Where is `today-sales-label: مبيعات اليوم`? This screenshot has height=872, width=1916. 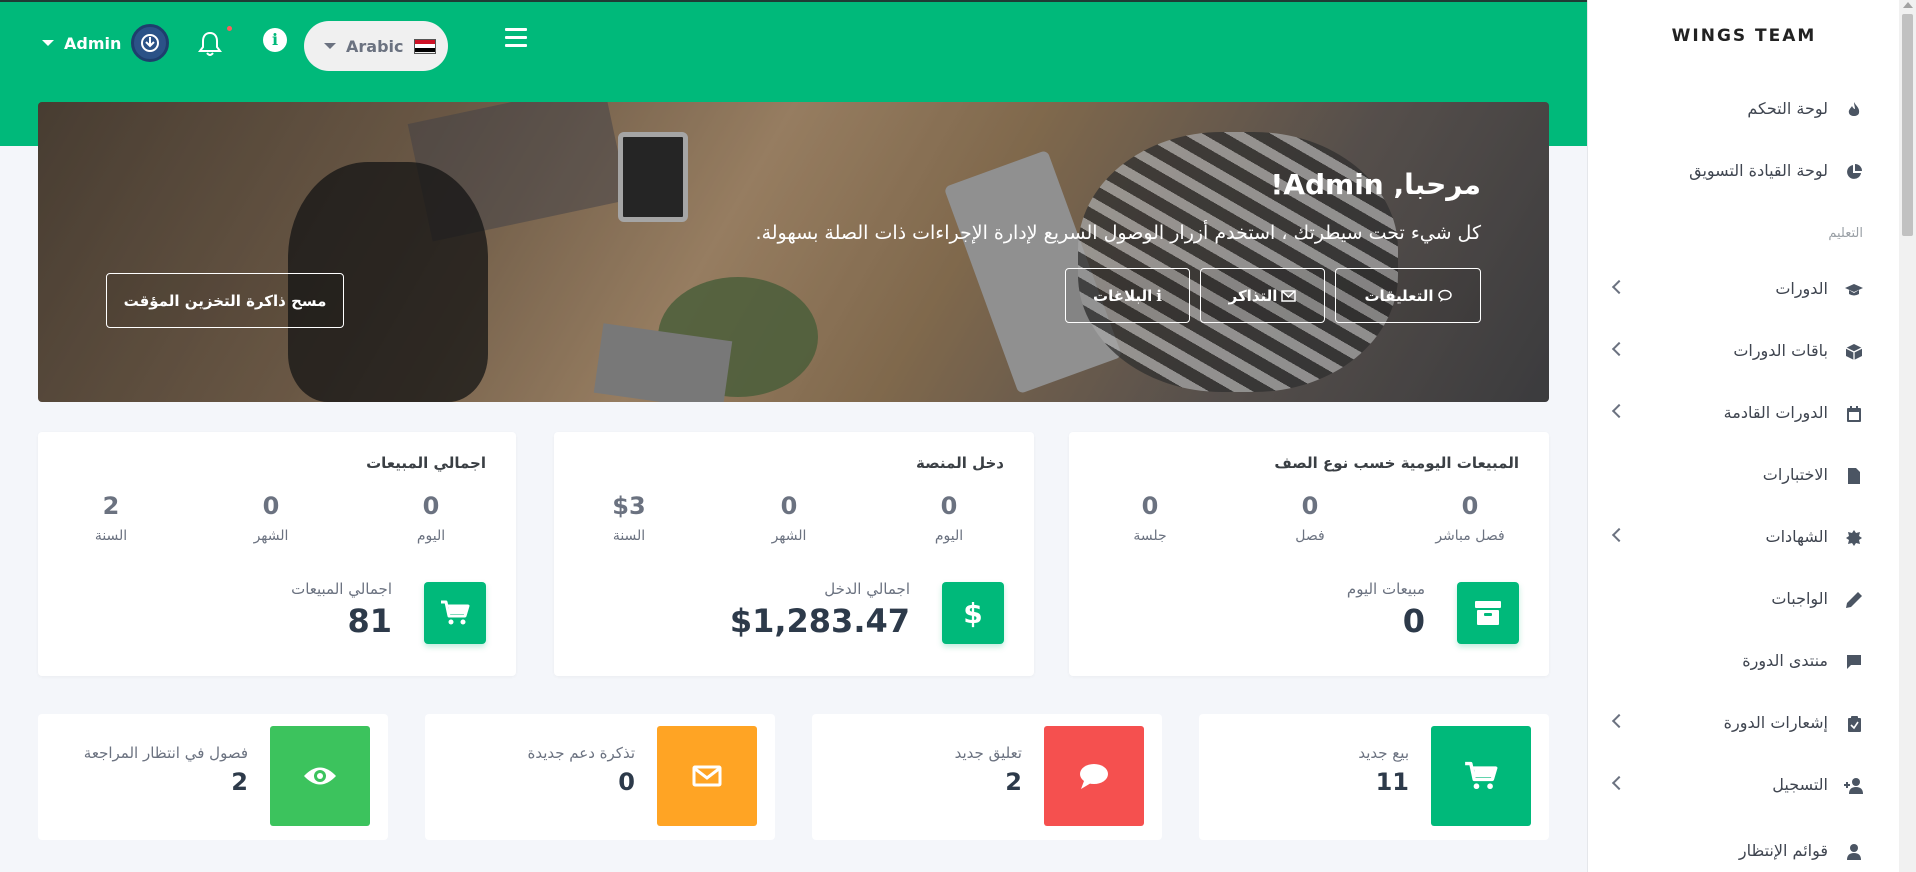
today-sales-label: مبيعات اليوم is located at coordinates (1385, 589).